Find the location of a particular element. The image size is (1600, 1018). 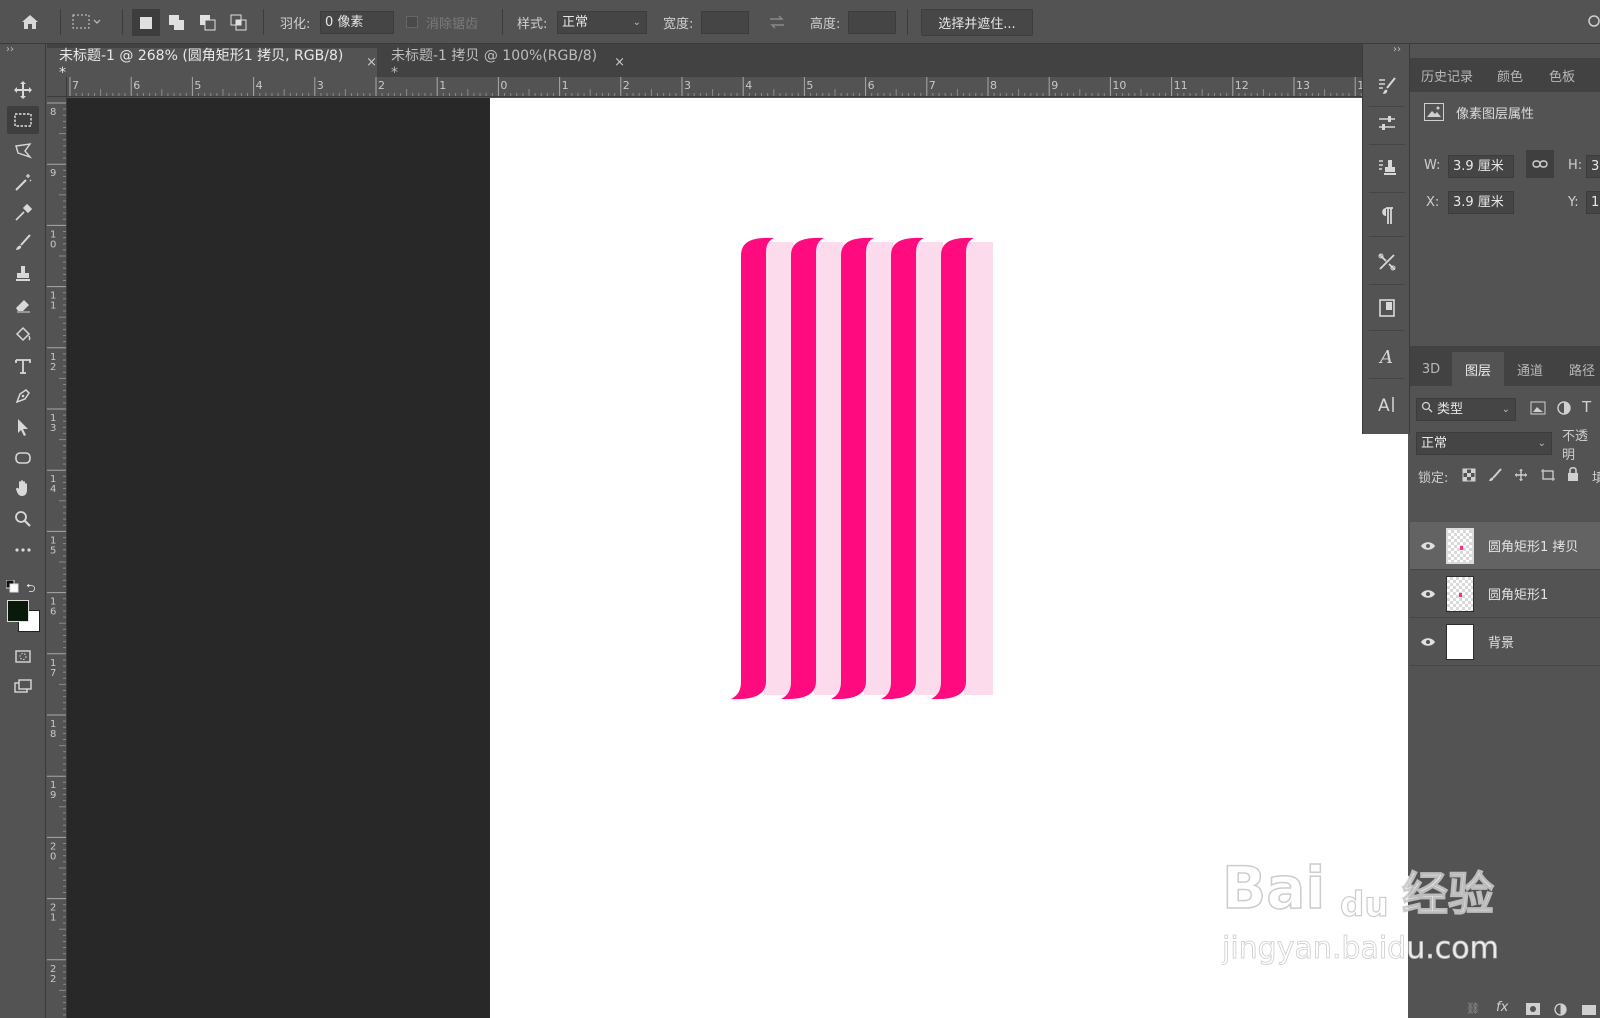

filter-adjustment-icon is located at coordinates (1564, 410).